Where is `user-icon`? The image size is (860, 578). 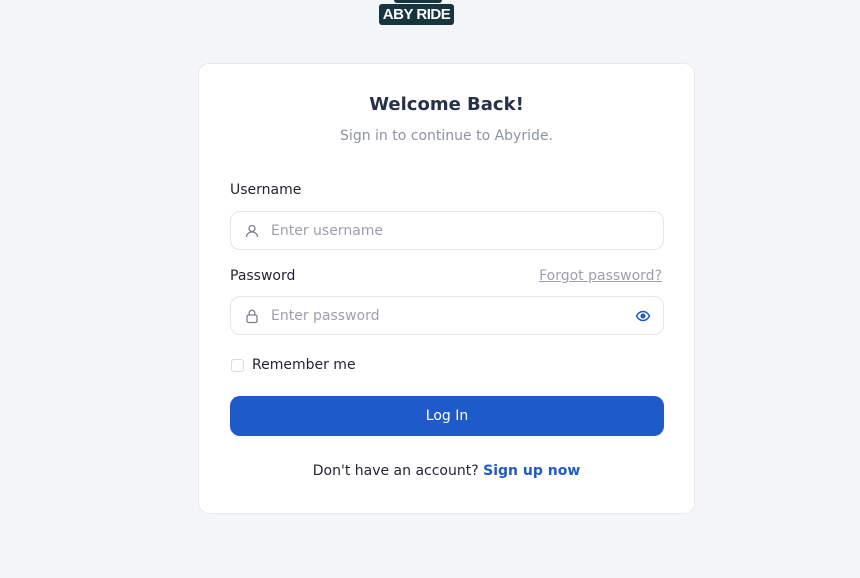
user-icon is located at coordinates (252, 231).